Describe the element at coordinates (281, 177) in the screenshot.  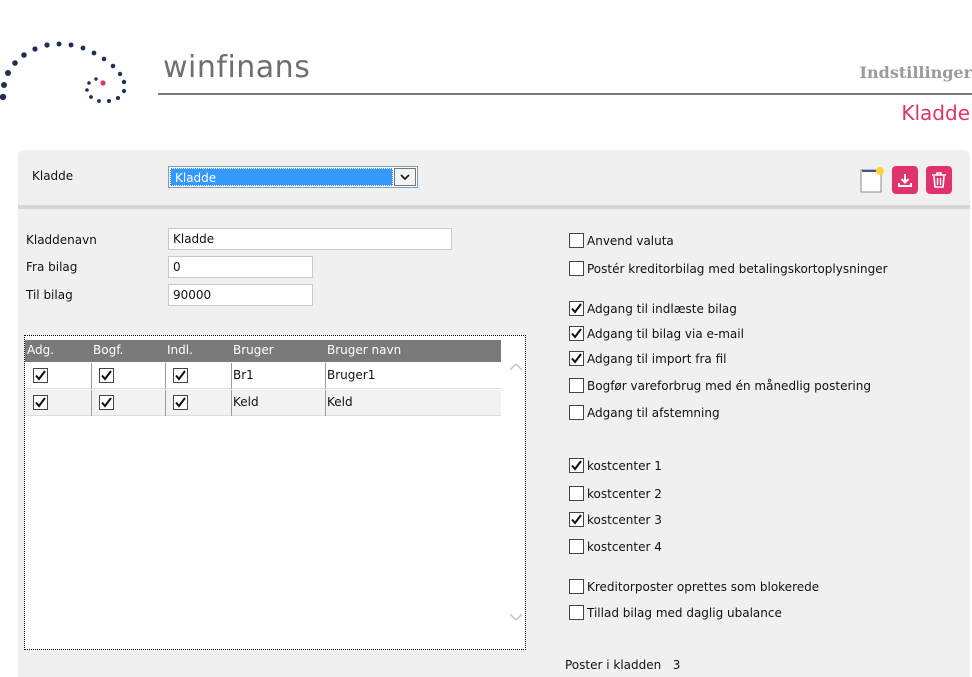
I see `kladde-select-value: Kladde` at that location.